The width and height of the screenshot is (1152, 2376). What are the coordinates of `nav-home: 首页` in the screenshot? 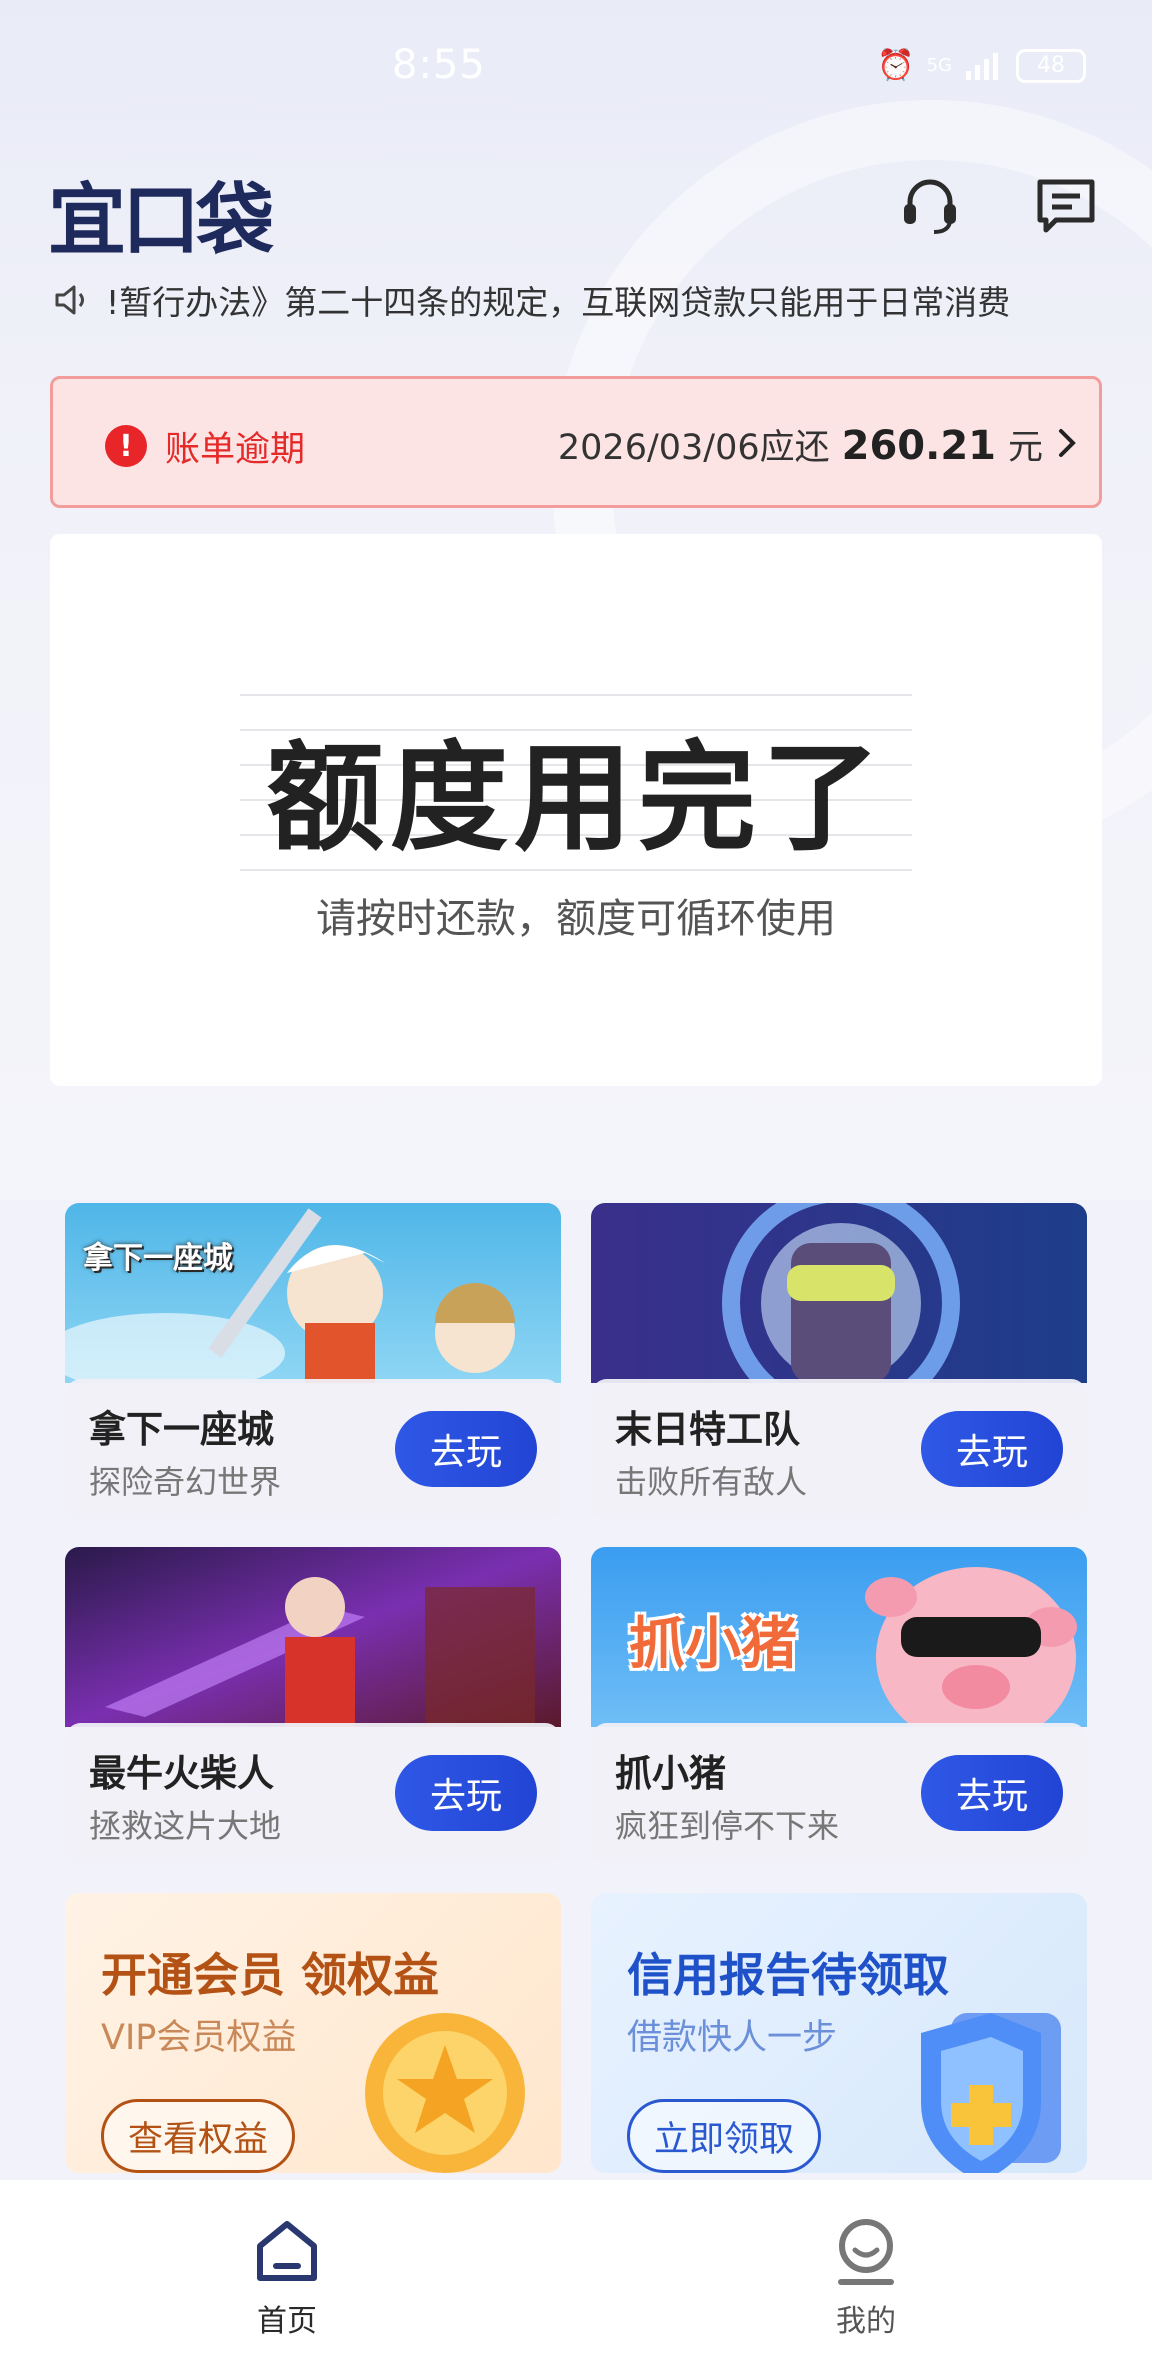 It's located at (287, 2281).